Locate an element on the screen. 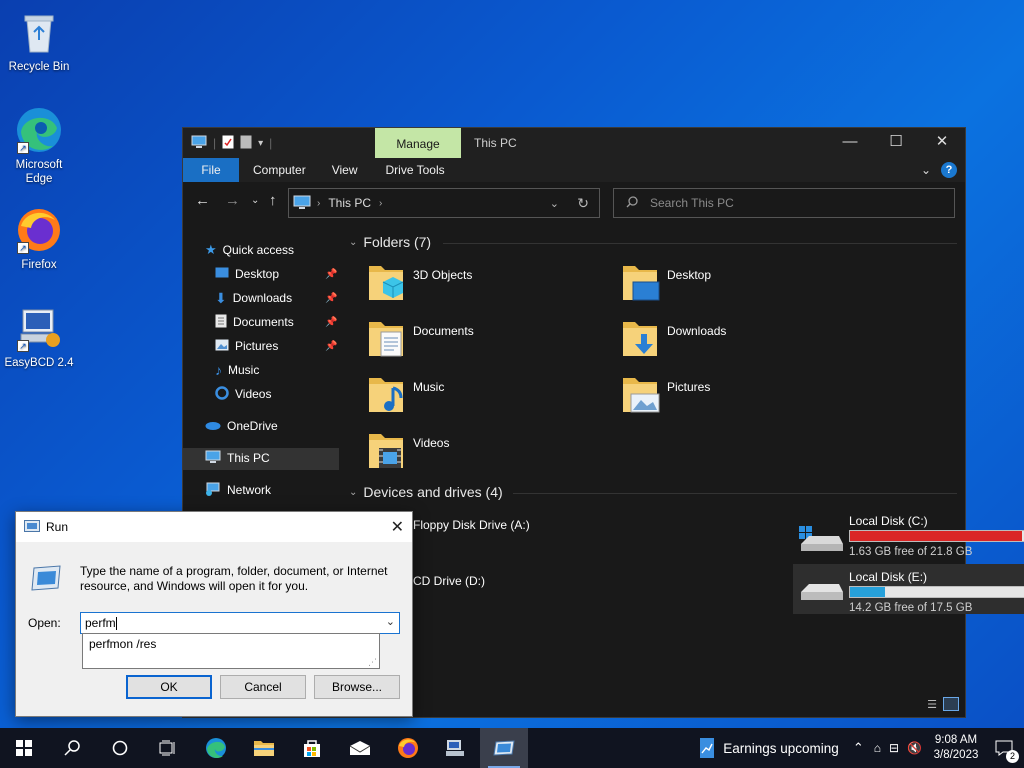 The height and width of the screenshot is (768, 1024). desktop-icon-firefox: ↗ Firefox is located at coordinates (39, 239).